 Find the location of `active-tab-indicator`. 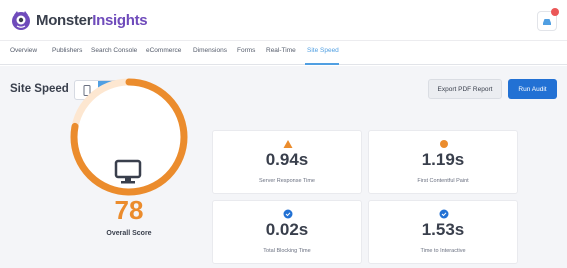

active-tab-indicator is located at coordinates (322, 64).